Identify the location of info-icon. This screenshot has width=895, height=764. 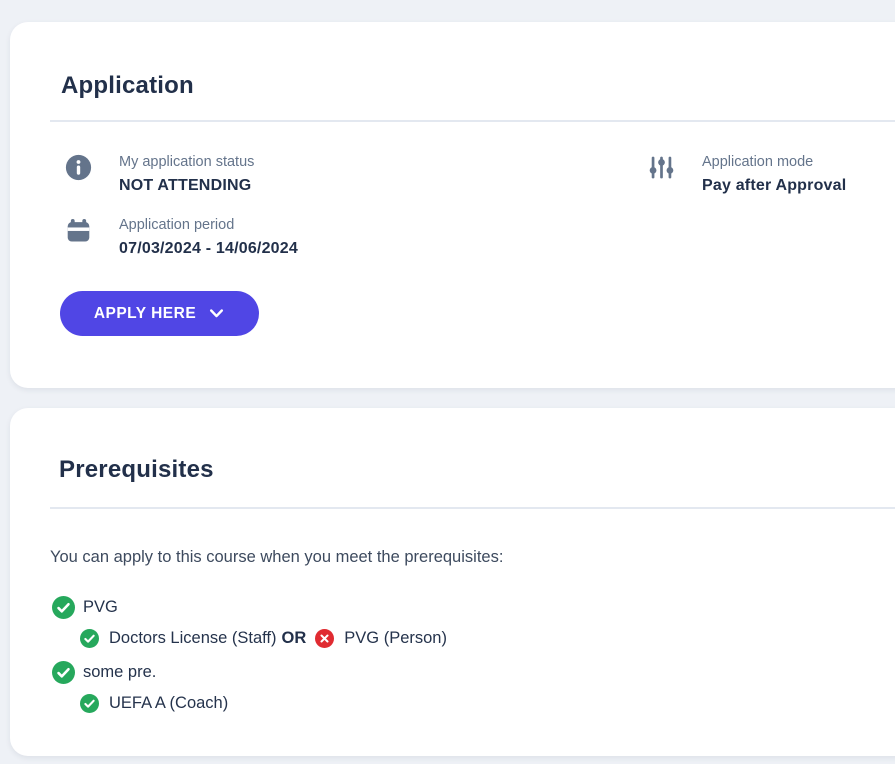
(78, 167).